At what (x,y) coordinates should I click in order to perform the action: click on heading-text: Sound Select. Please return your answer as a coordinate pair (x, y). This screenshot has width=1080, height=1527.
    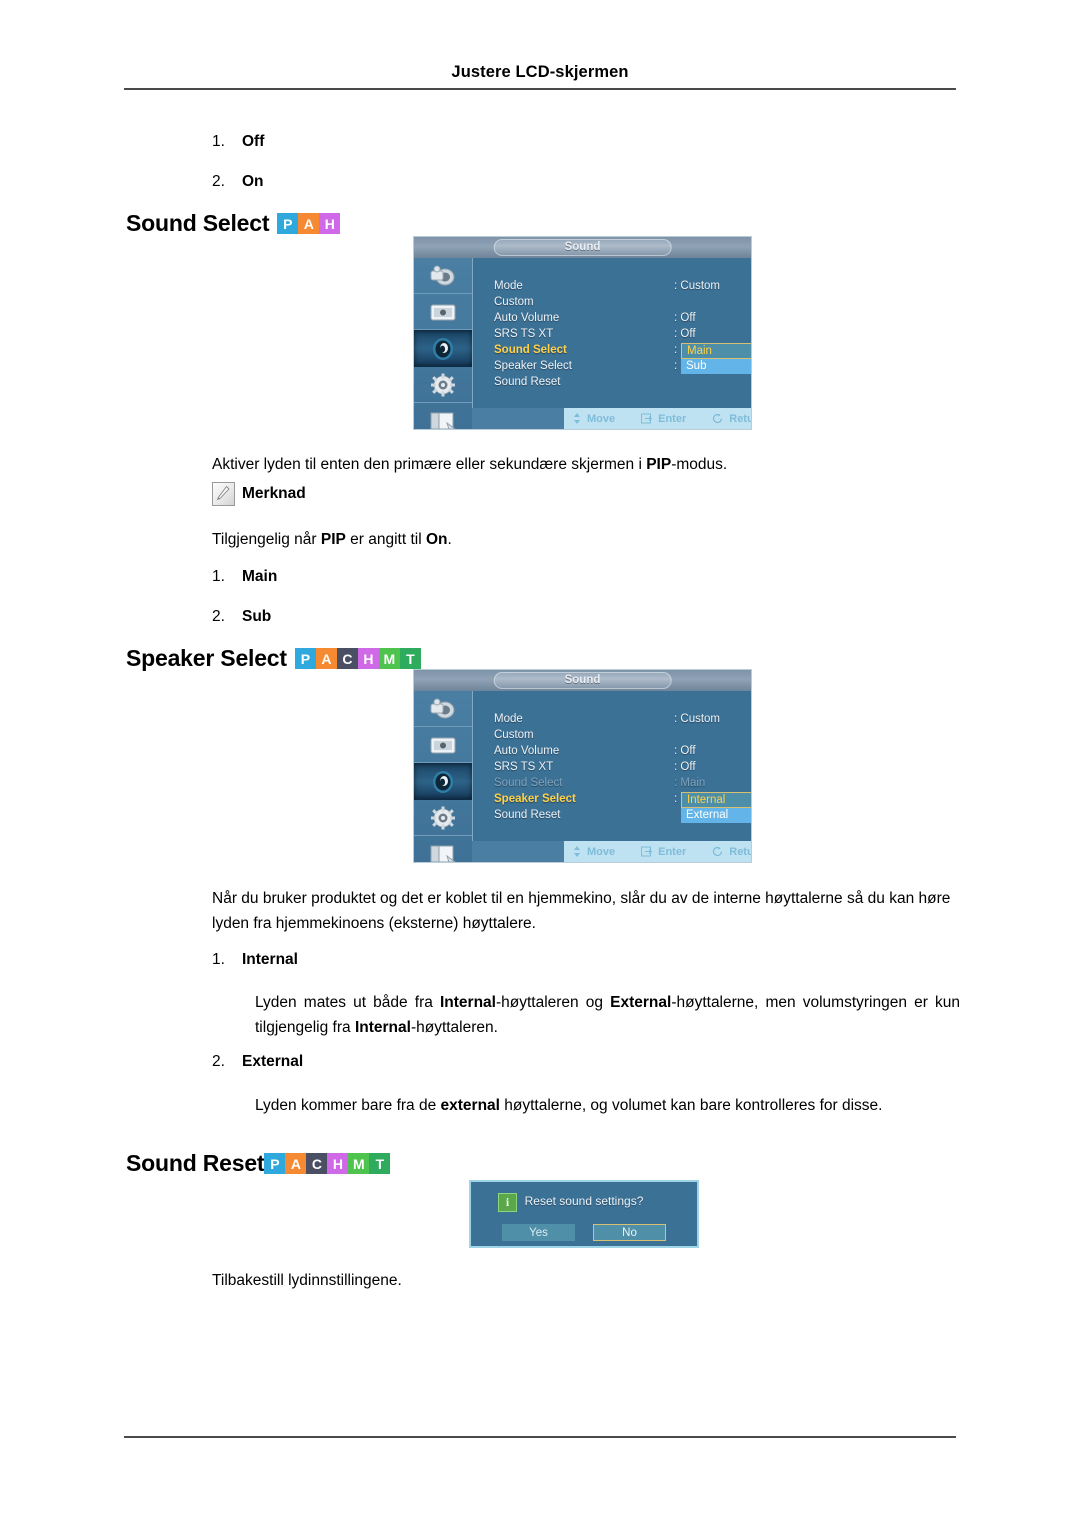
    Looking at the image, I should click on (198, 223).